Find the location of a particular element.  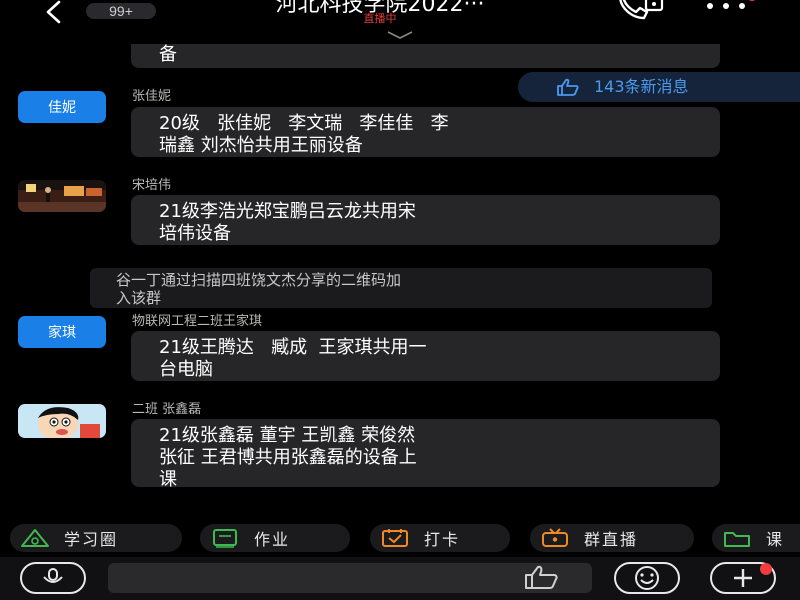

notification-dot is located at coordinates (766, 569).